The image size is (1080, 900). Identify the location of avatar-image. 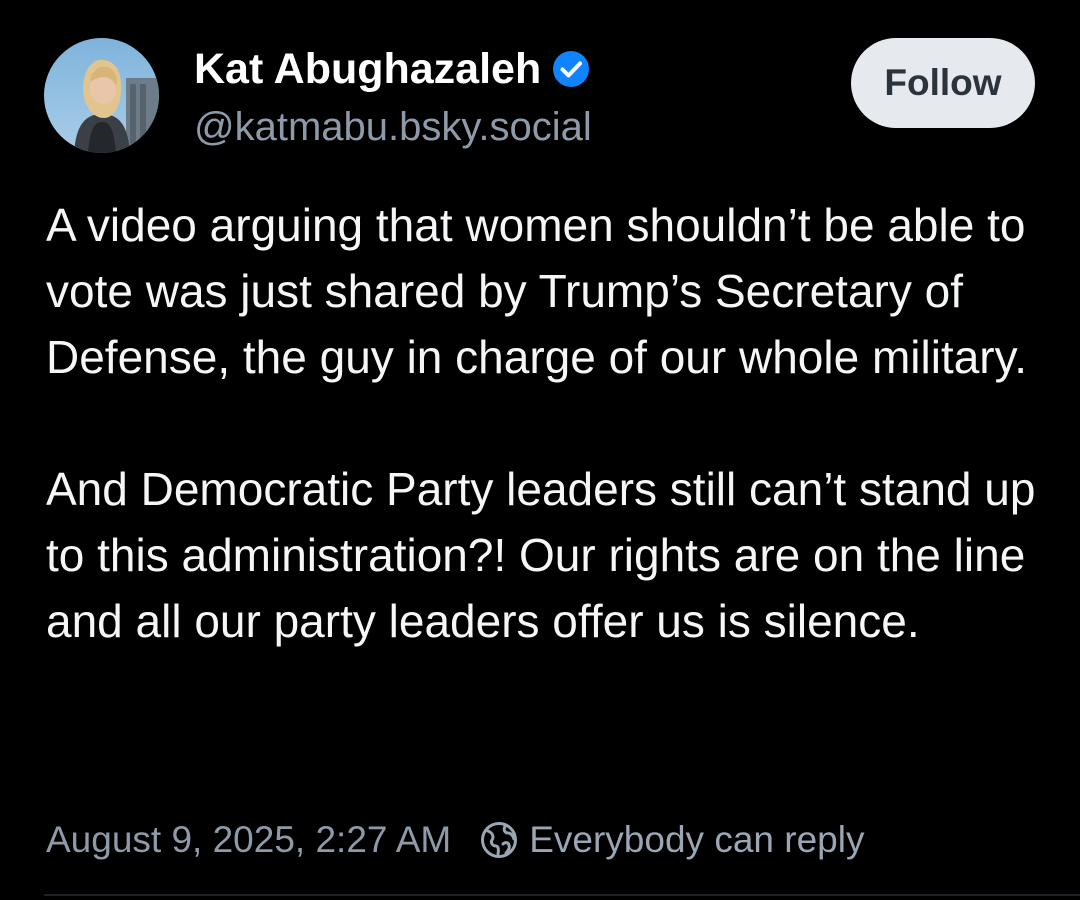
(101, 95).